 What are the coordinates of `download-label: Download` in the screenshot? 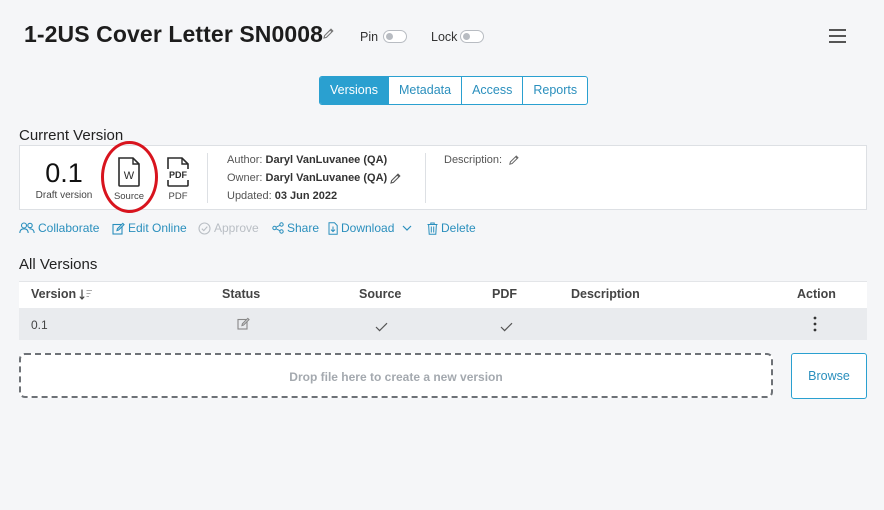 It's located at (368, 228).